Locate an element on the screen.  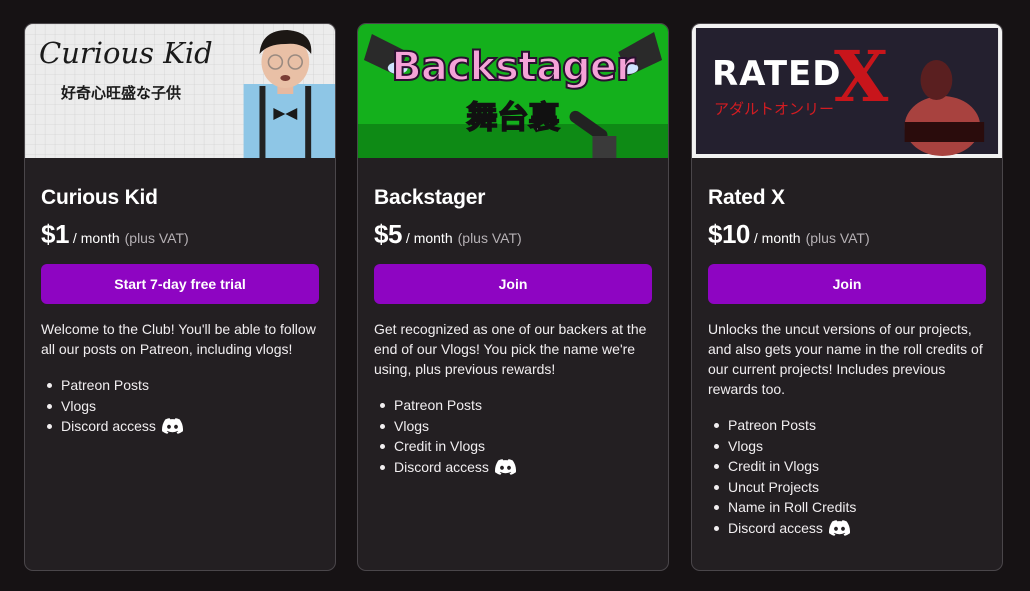
perk-label: Name in Roll Credits is located at coordinates (792, 507).